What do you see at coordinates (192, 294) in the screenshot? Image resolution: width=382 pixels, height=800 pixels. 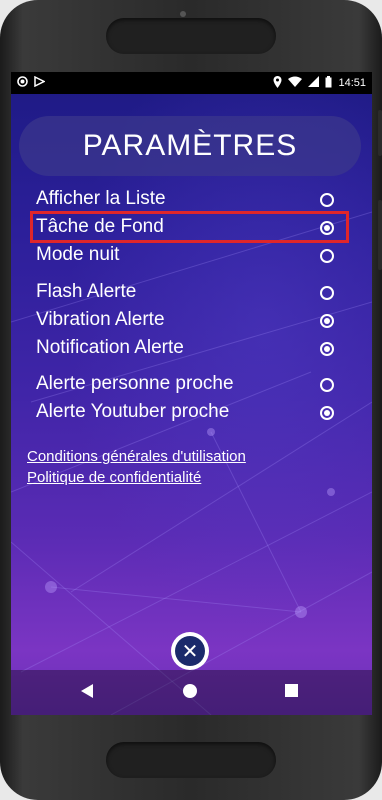 I see `setting-flash-alerte: Flash Alerte` at bounding box center [192, 294].